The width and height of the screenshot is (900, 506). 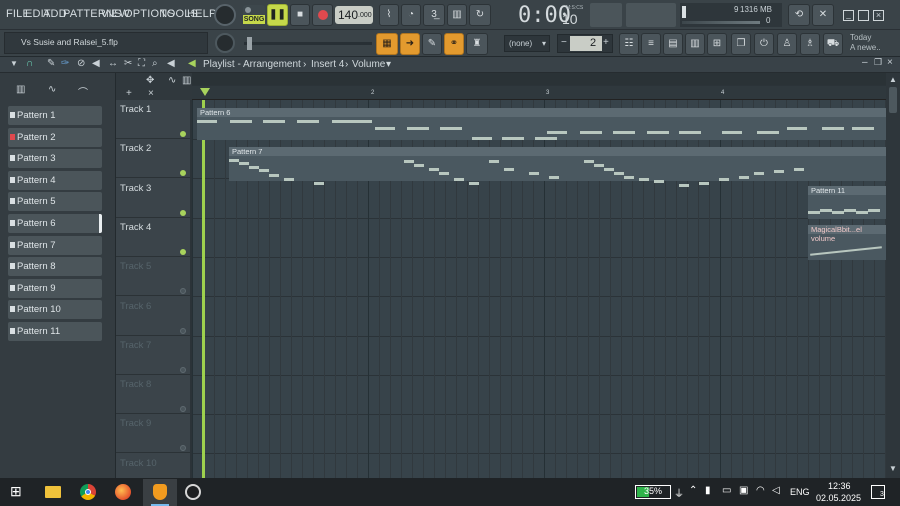 I want to click on language-indicator: ENG, so click(x=800, y=492).